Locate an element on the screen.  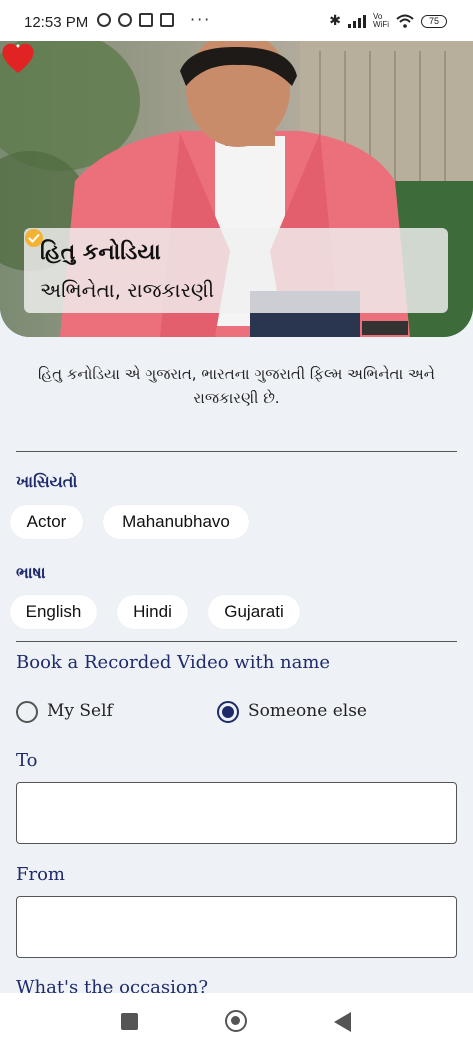
system-back-button is located at coordinates (342, 1022).